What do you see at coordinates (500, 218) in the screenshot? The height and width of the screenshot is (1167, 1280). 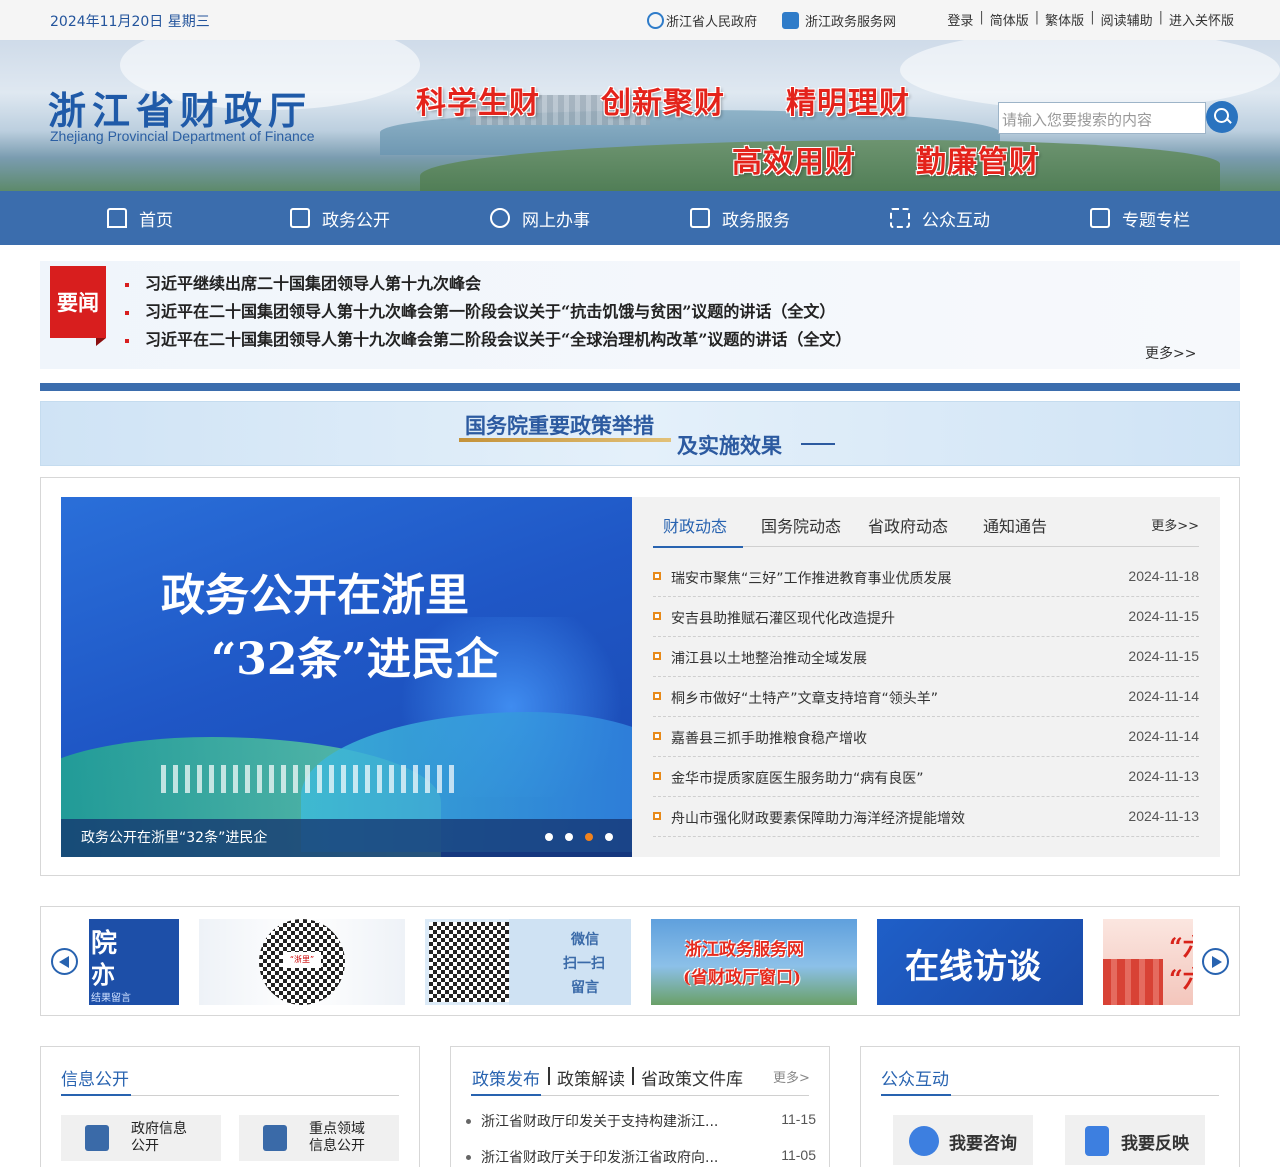 I see `handshake-icon` at bounding box center [500, 218].